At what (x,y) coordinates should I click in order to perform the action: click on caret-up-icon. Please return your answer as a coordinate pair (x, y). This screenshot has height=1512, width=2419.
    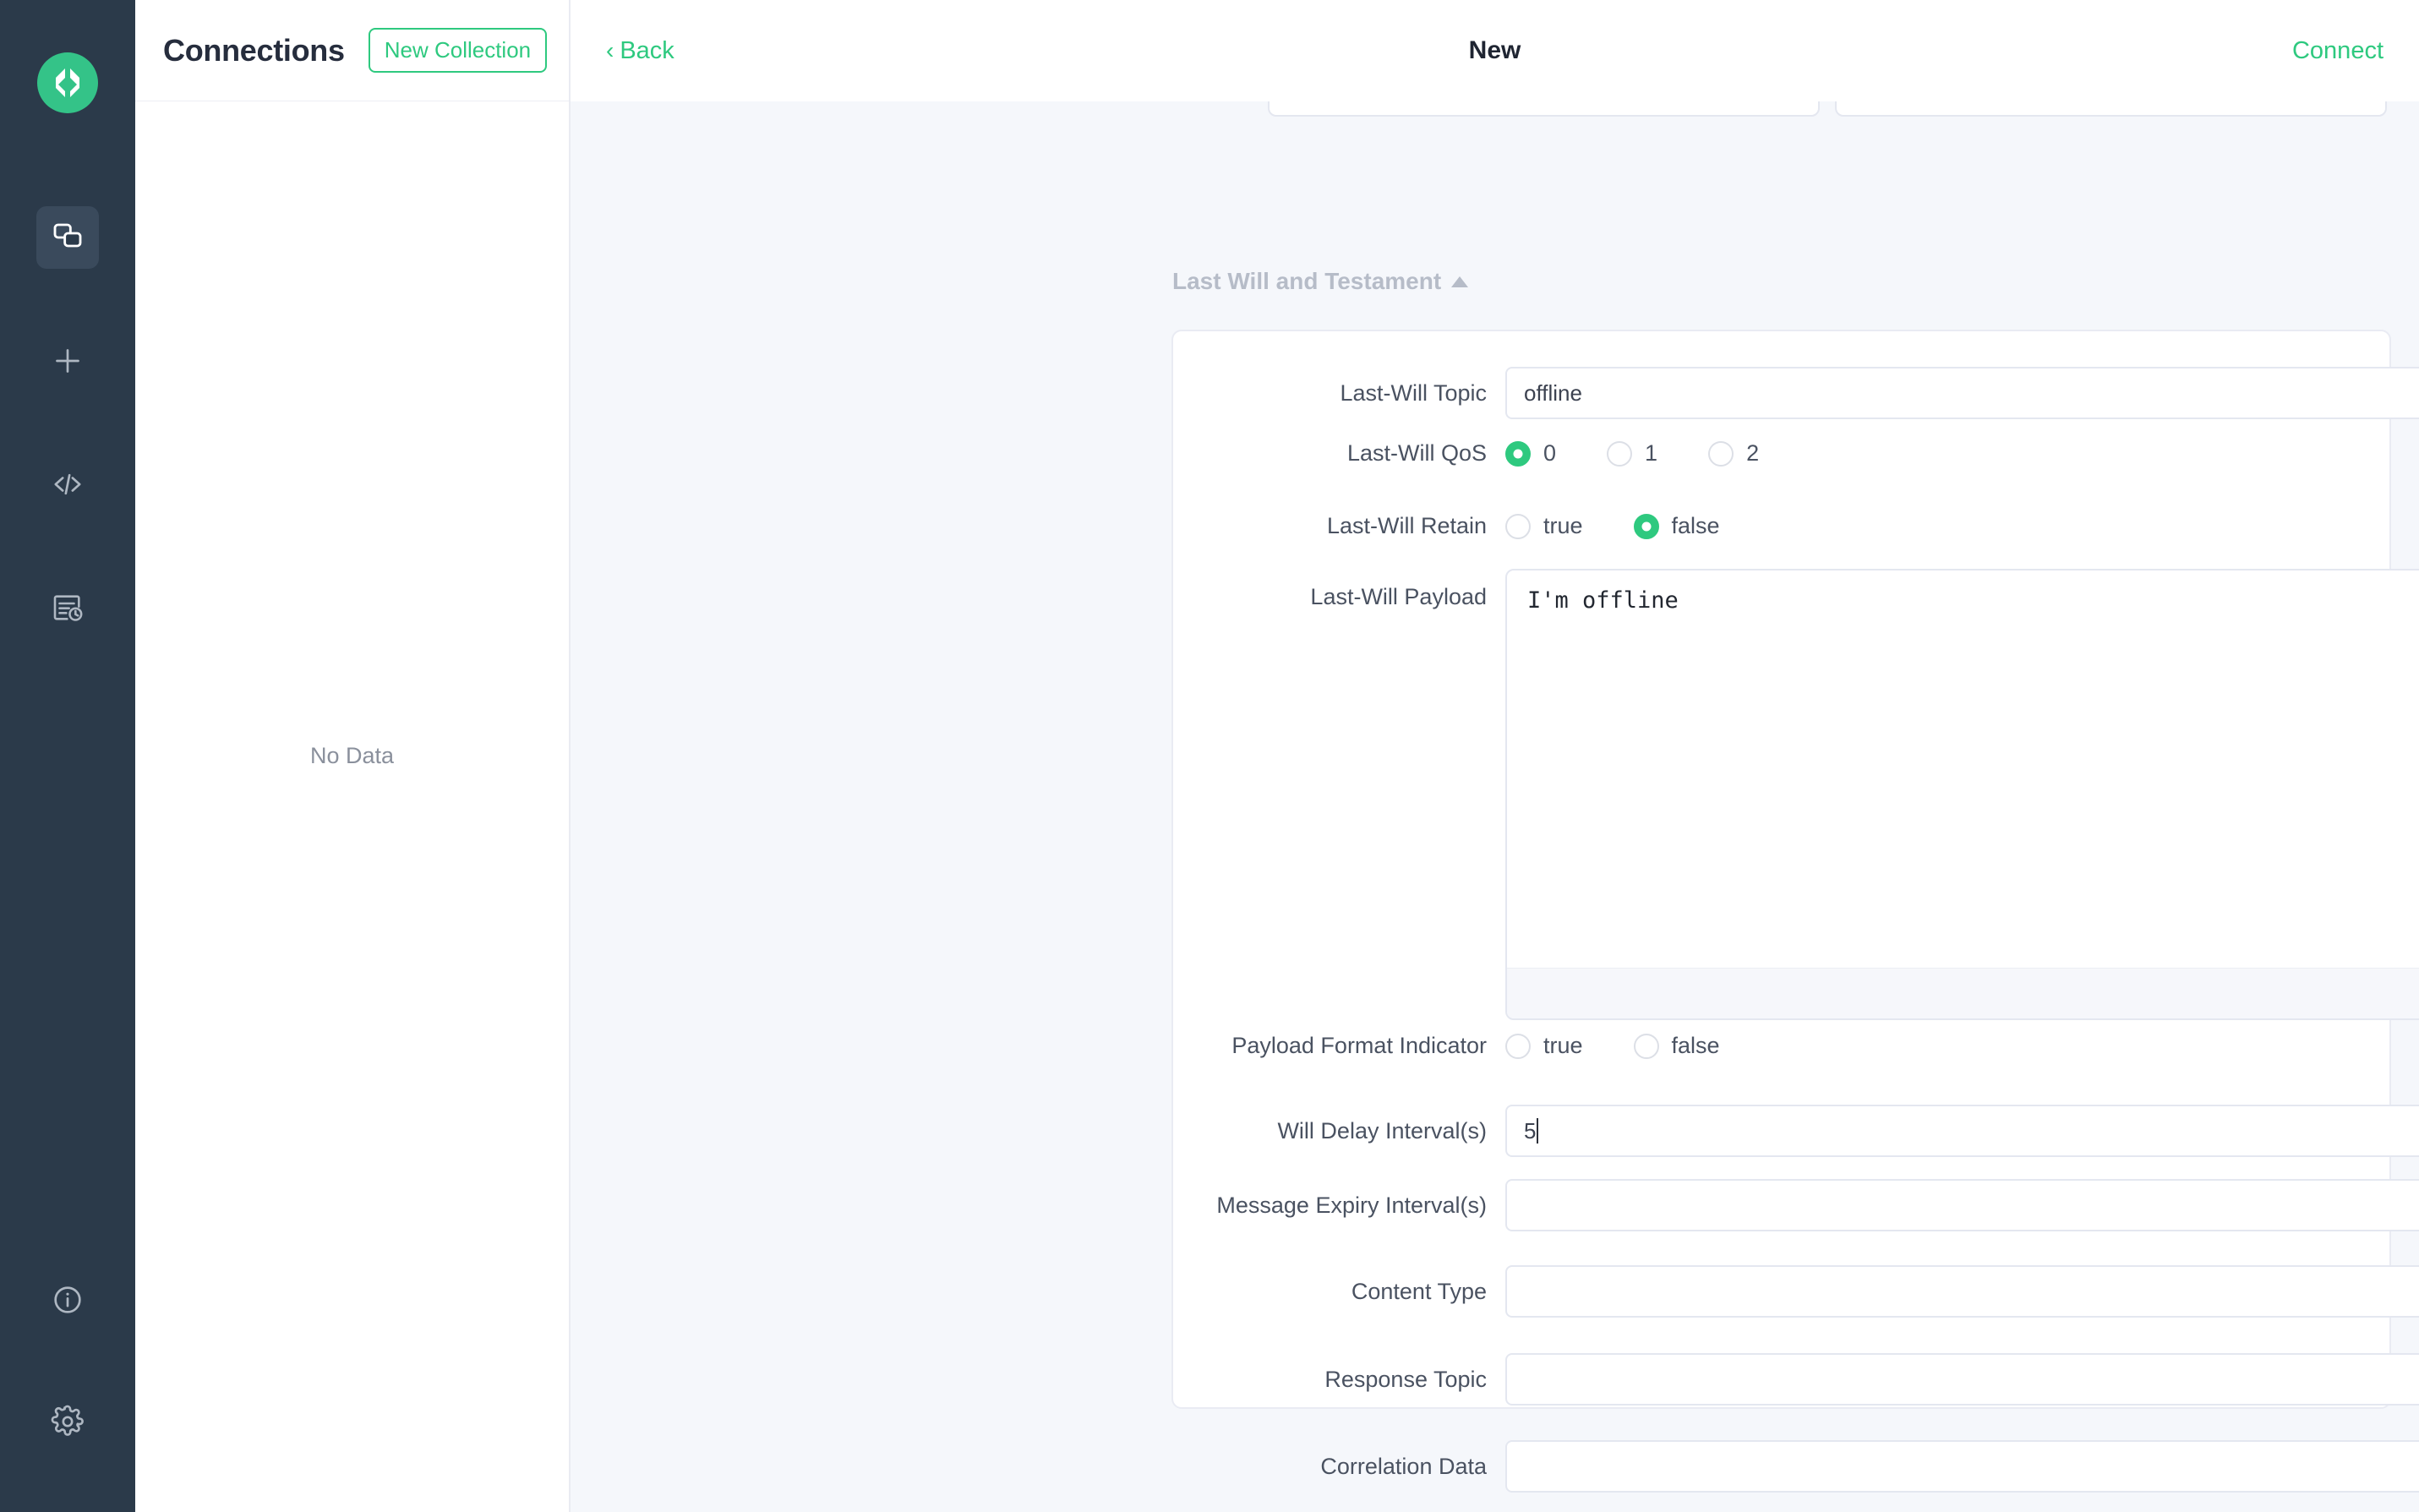
    Looking at the image, I should click on (1460, 281).